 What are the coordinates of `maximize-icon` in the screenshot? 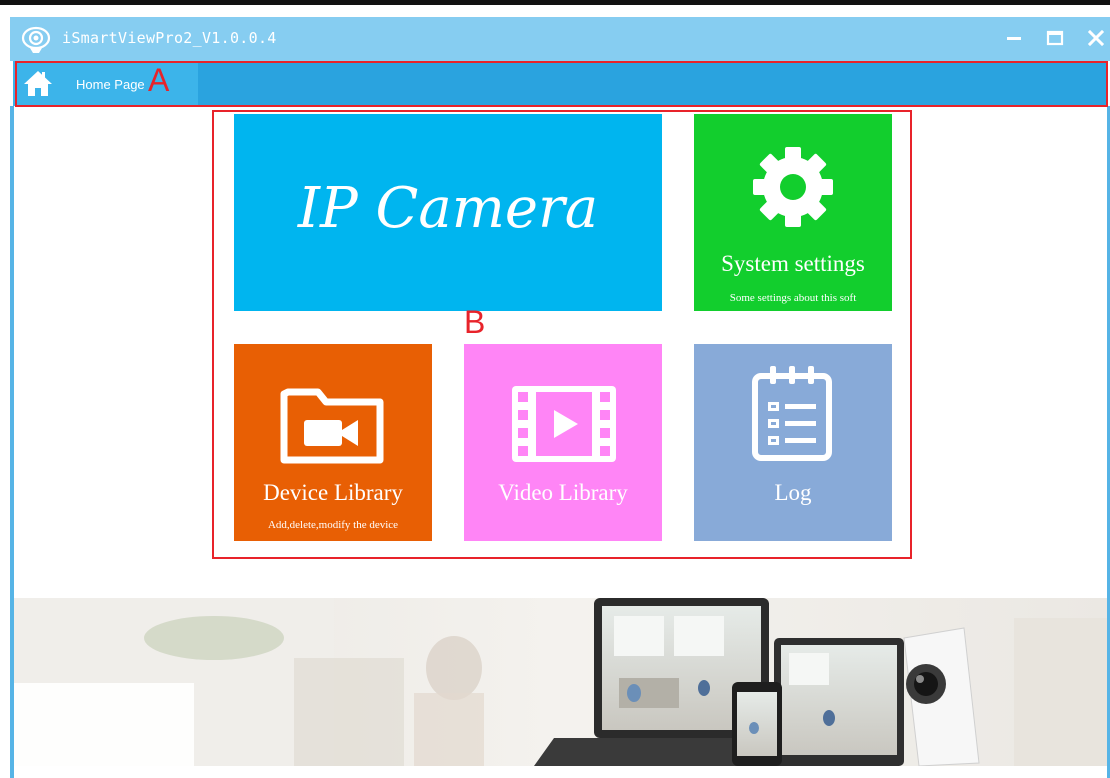 It's located at (1055, 38).